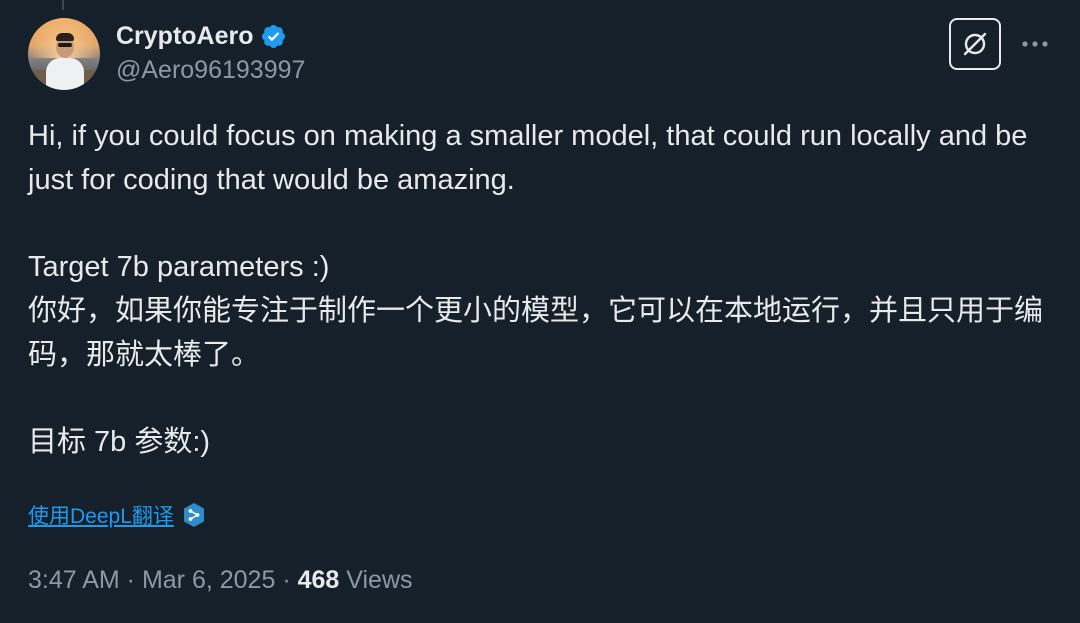 The height and width of the screenshot is (623, 1080). I want to click on more-options-icon, so click(1035, 44).